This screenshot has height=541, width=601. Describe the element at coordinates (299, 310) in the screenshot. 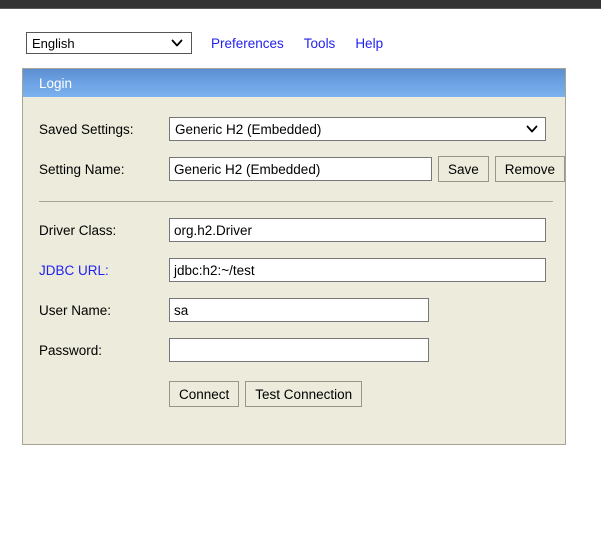

I see `user-name-input: sa` at that location.